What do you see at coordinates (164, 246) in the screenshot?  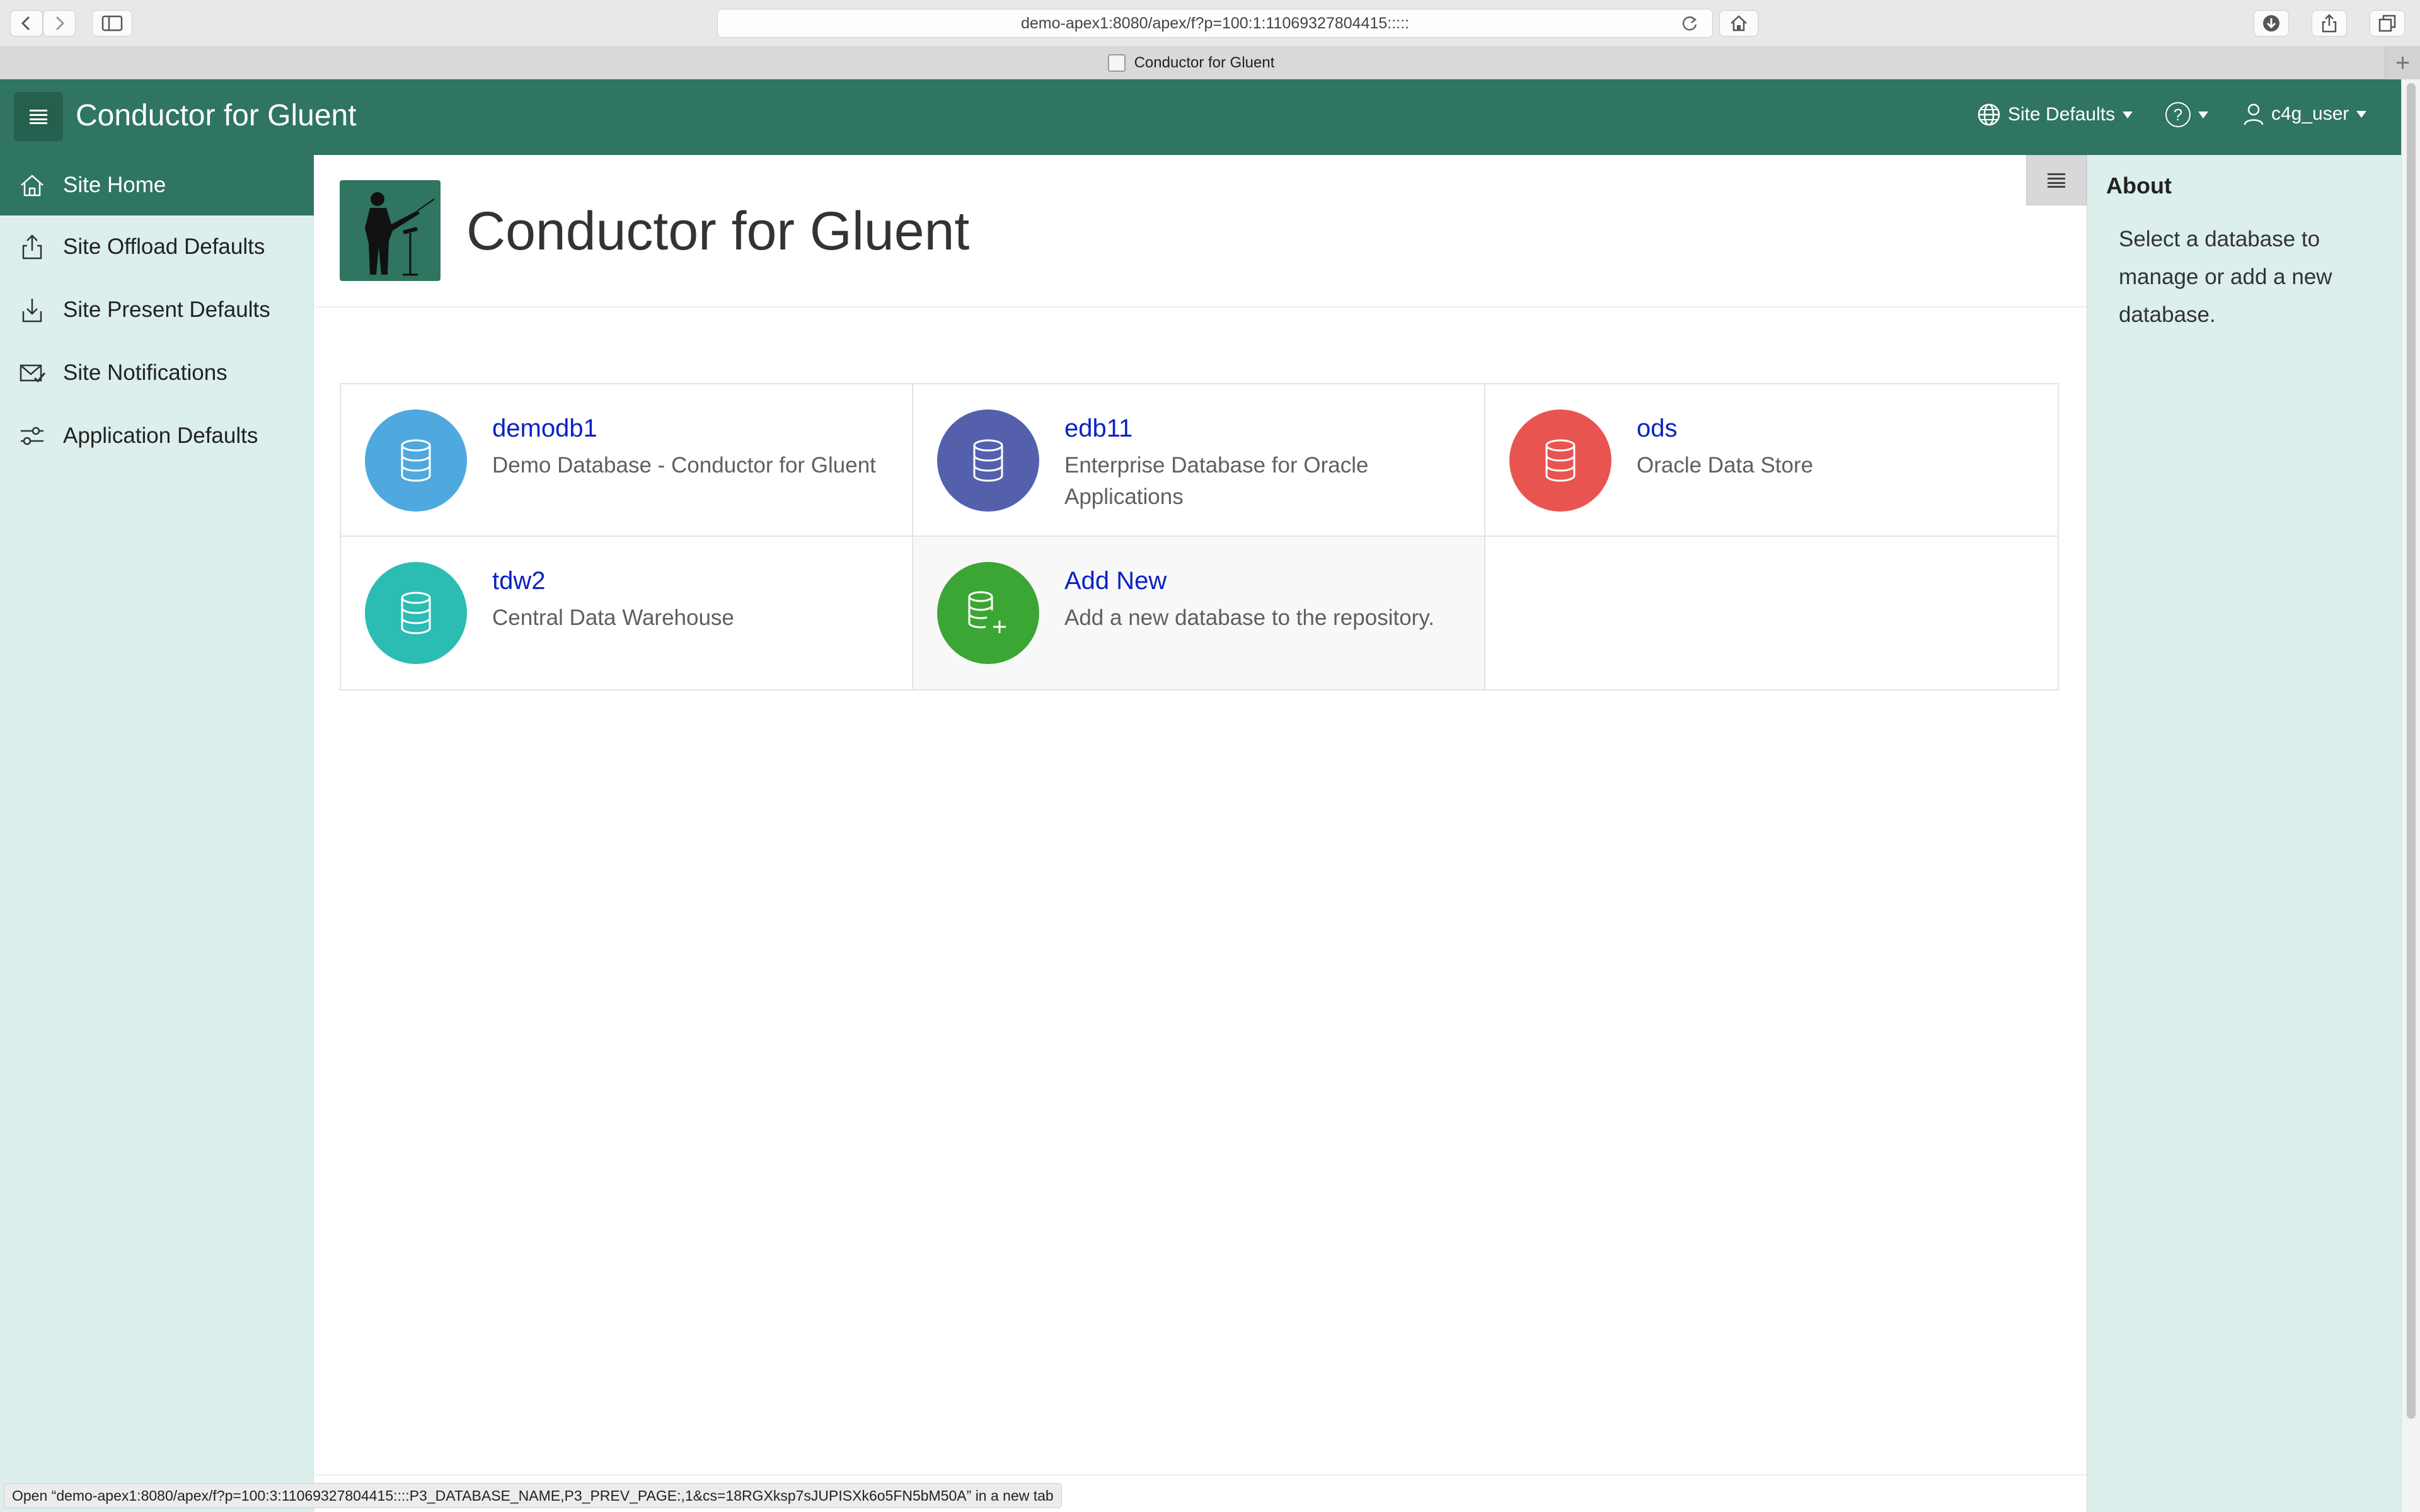 I see `nav-item-label: Site Offload Defaults` at bounding box center [164, 246].